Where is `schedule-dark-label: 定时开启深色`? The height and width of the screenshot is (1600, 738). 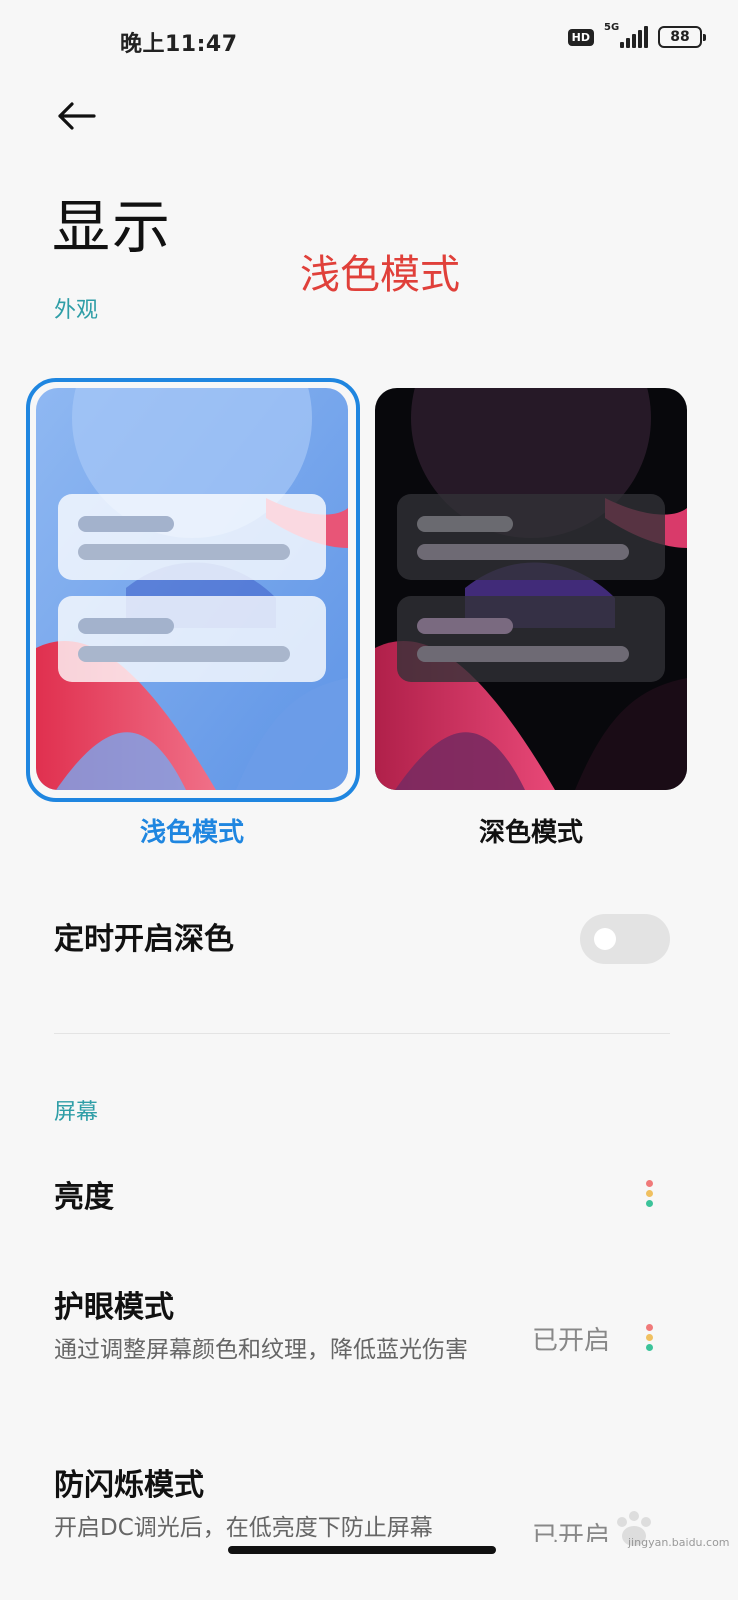
schedule-dark-label: 定时开启深色 is located at coordinates (144, 939).